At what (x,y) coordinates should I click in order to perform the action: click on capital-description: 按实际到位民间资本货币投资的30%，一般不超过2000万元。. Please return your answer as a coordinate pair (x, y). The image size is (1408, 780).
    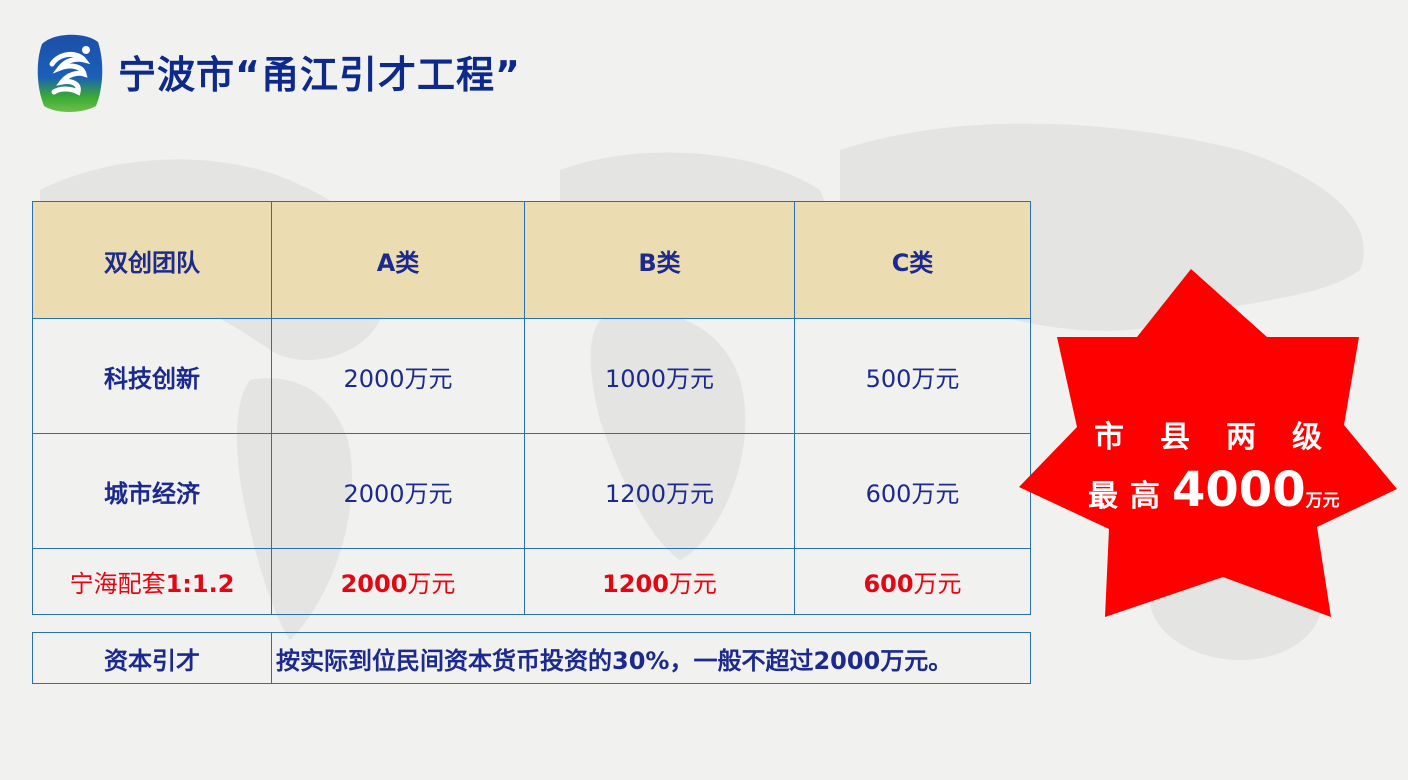
    Looking at the image, I should click on (651, 658).